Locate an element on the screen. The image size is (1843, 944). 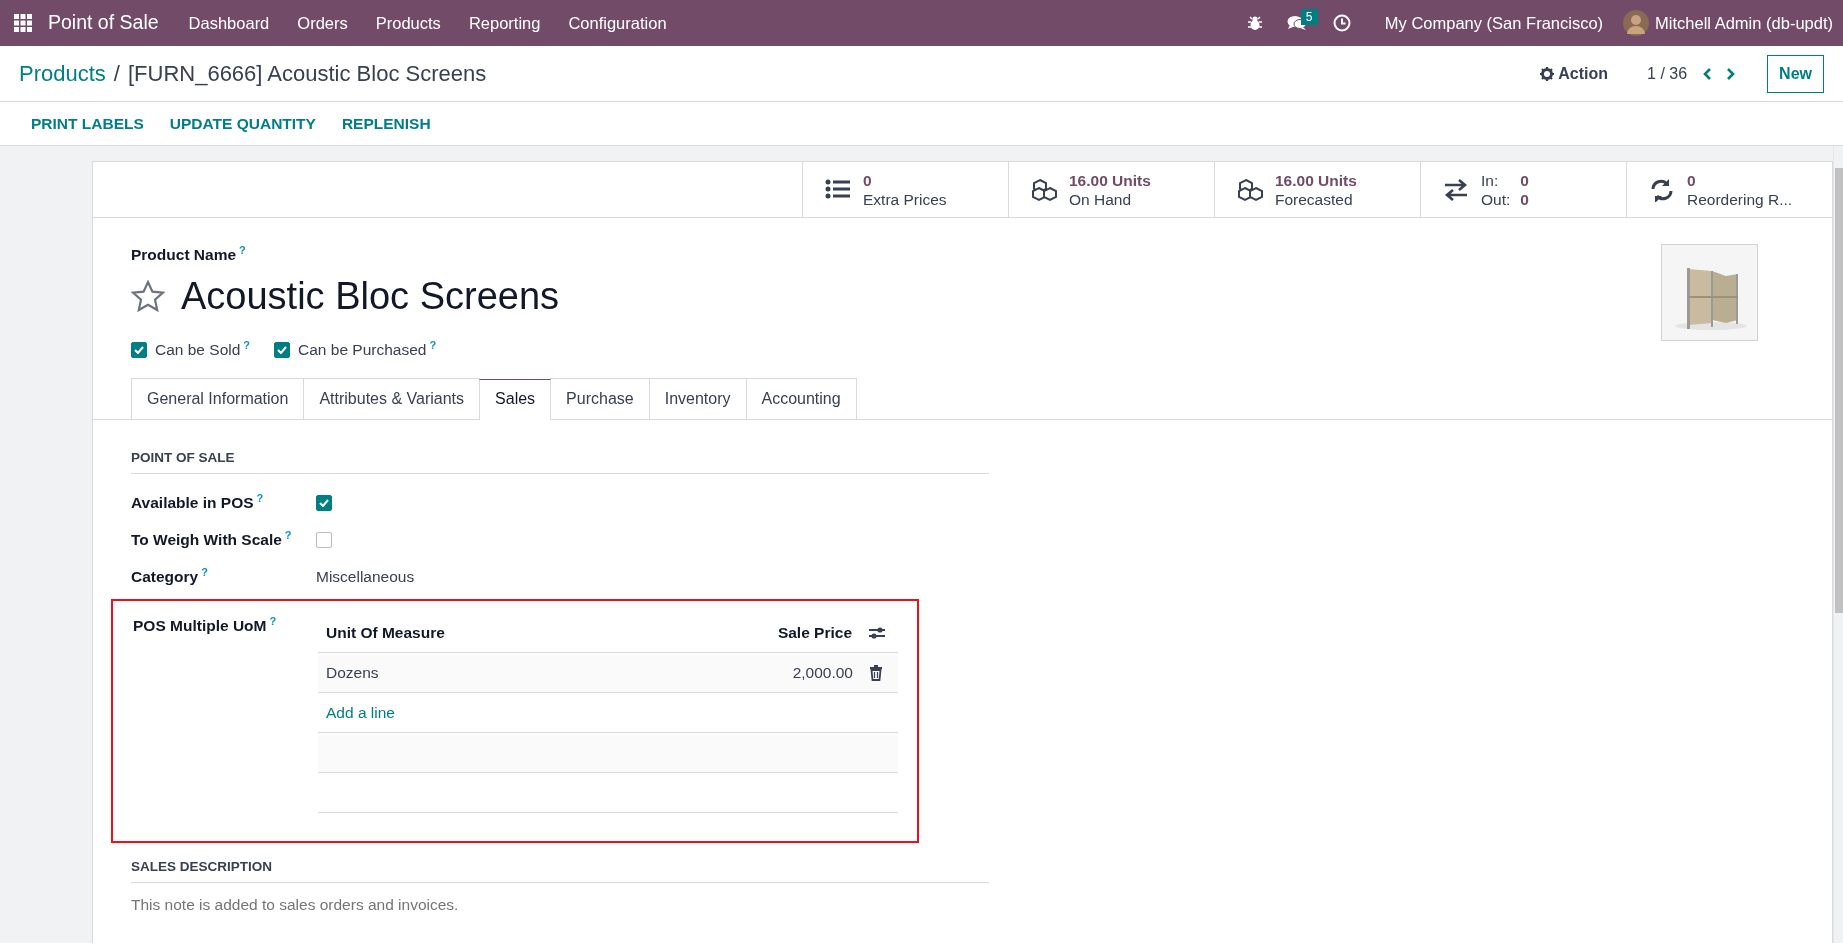
delete-icon is located at coordinates (876, 672).